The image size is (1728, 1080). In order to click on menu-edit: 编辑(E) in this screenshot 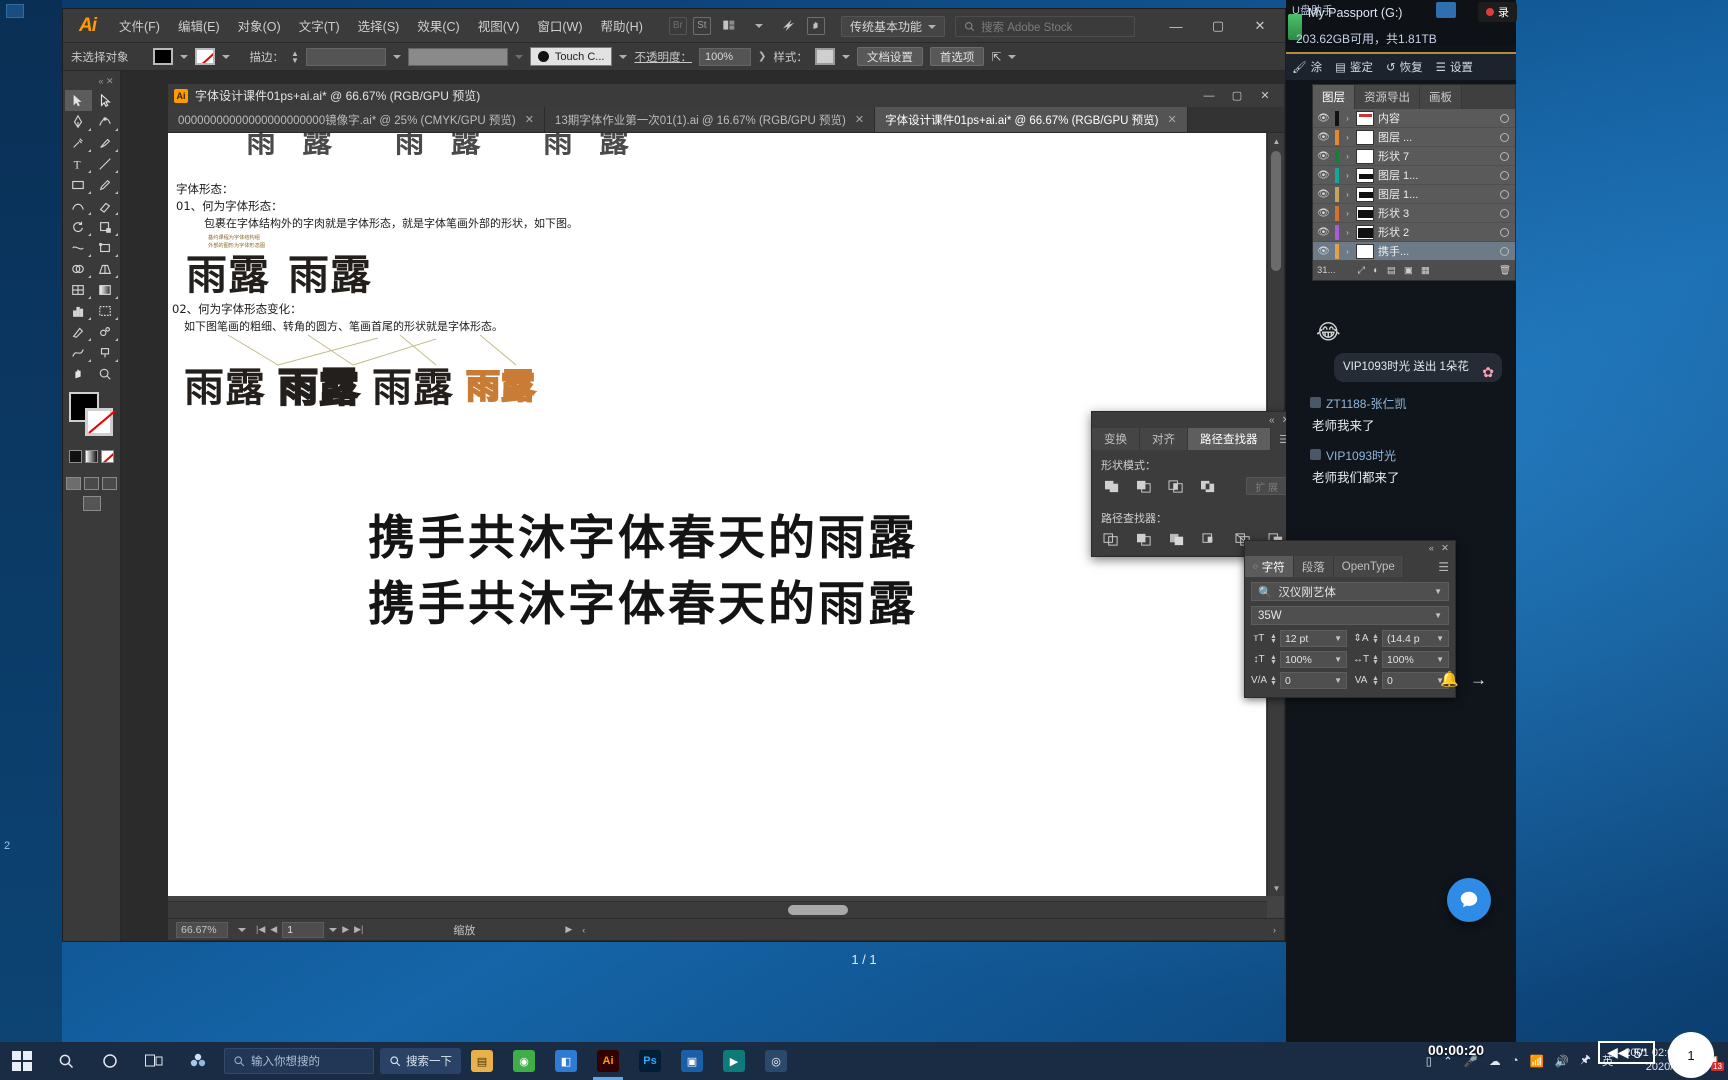, I will do `click(199, 25)`.